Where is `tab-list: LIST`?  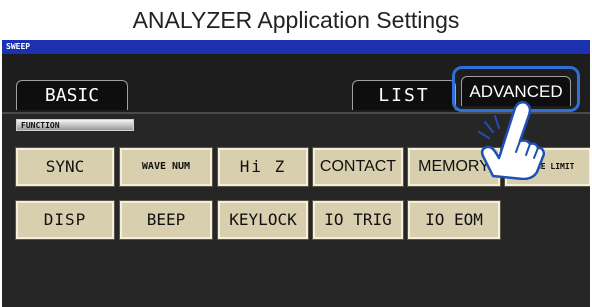
tab-list: LIST is located at coordinates (404, 95).